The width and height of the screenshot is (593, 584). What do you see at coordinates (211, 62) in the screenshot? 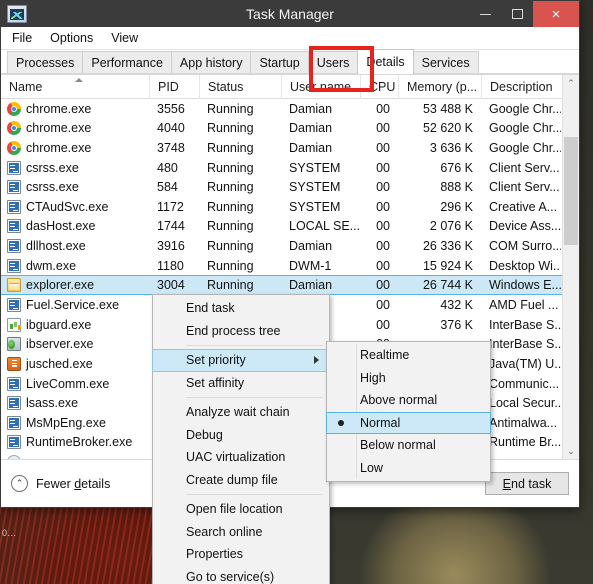
I see `tab-app-history: App history` at bounding box center [211, 62].